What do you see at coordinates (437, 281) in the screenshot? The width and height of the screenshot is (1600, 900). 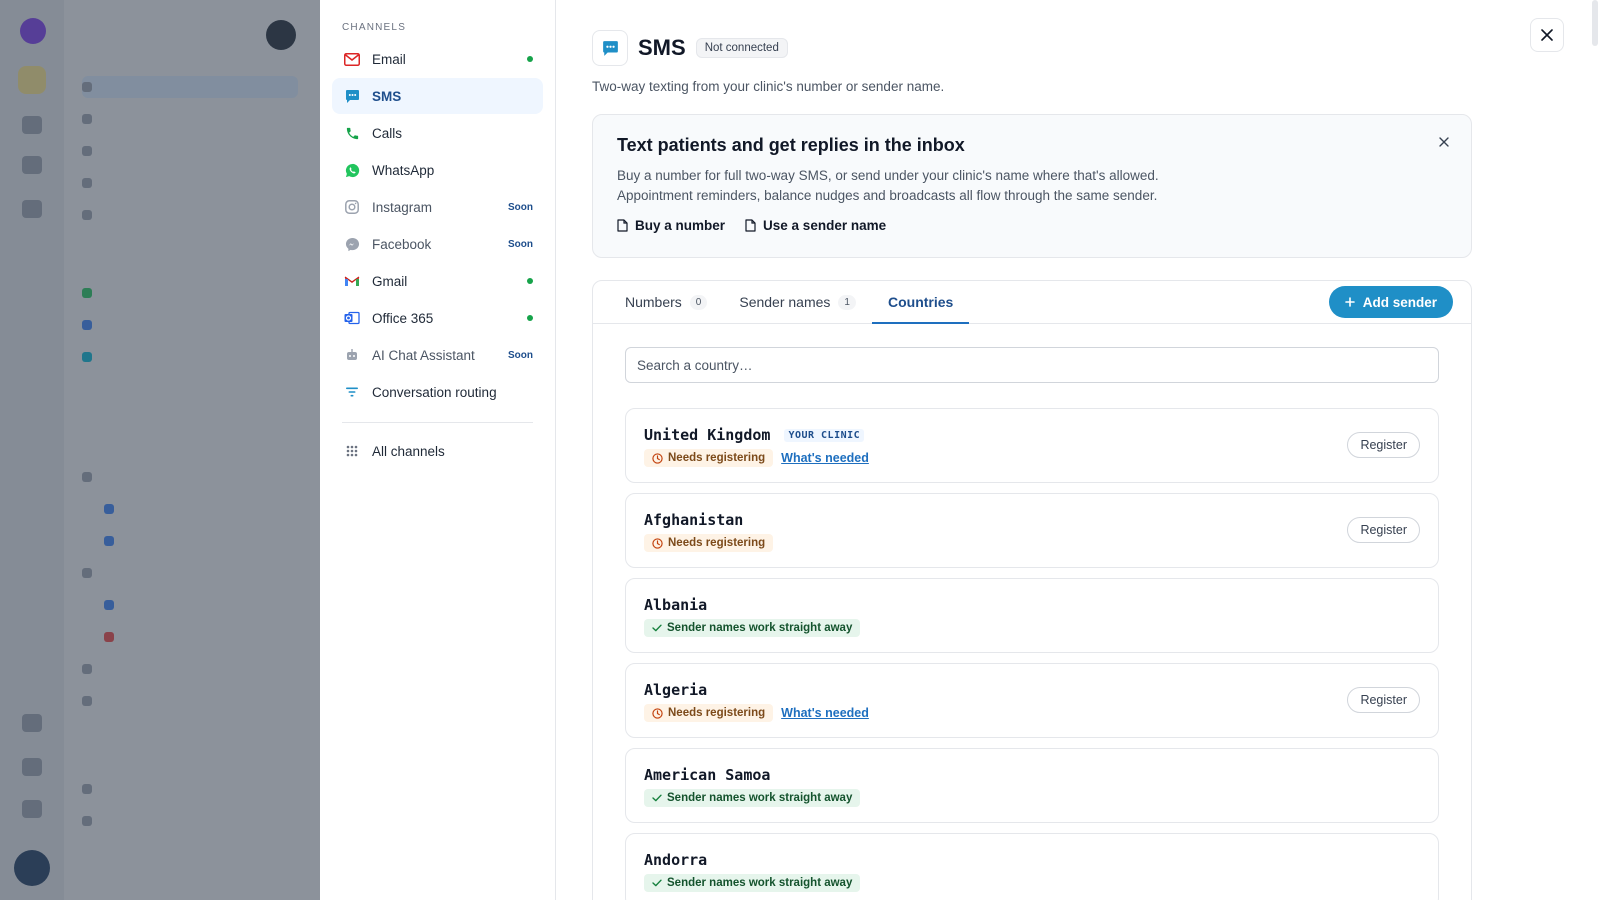 I see `sidebar-item-gmail: Gmail` at bounding box center [437, 281].